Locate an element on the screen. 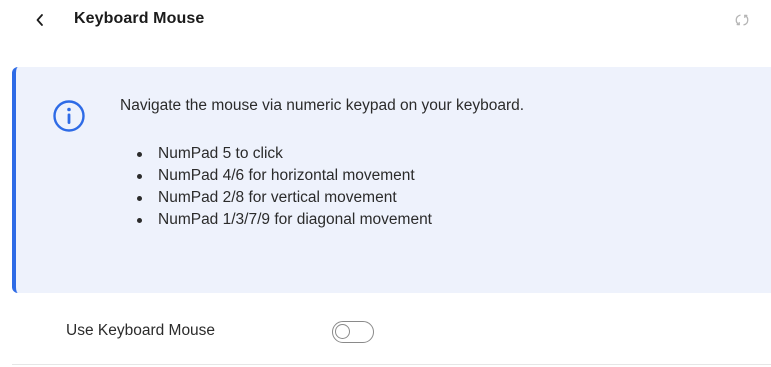  reset-icon is located at coordinates (742, 20).